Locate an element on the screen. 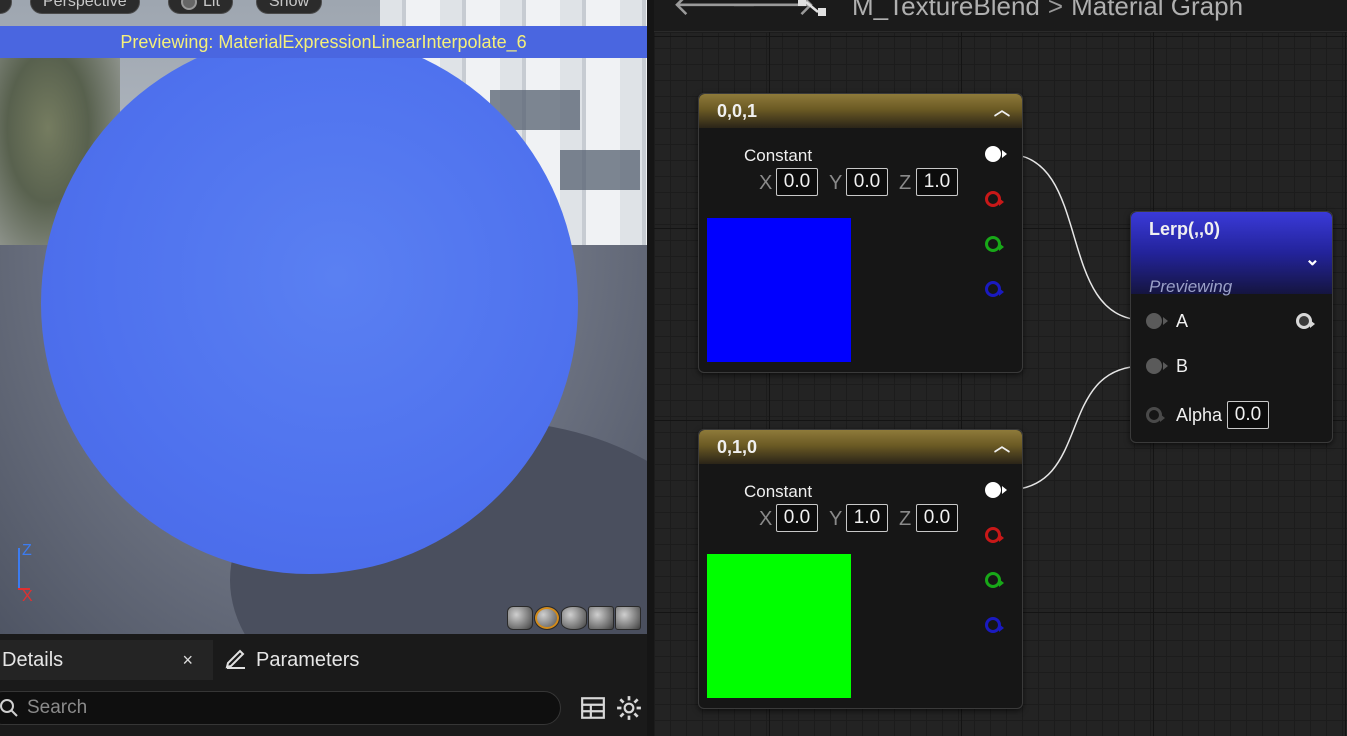  perspective-label: Perspective is located at coordinates (85, 5).